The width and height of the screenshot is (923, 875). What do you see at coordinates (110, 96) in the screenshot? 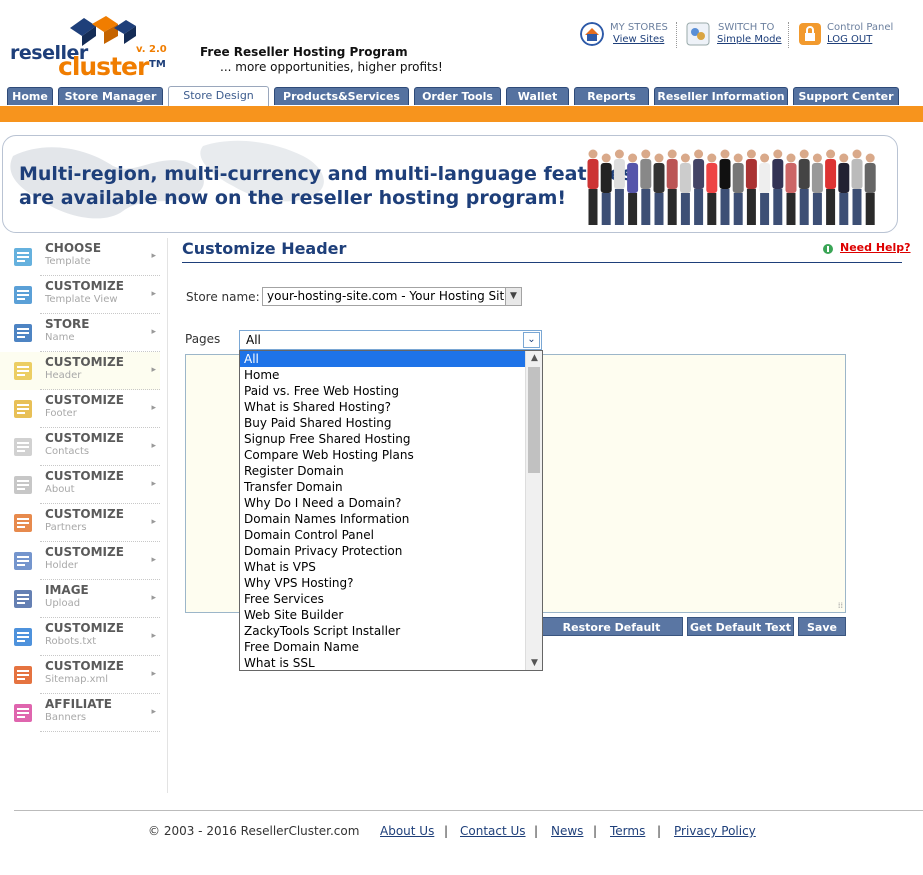
I see `tab-store-manager: Store Manager` at bounding box center [110, 96].